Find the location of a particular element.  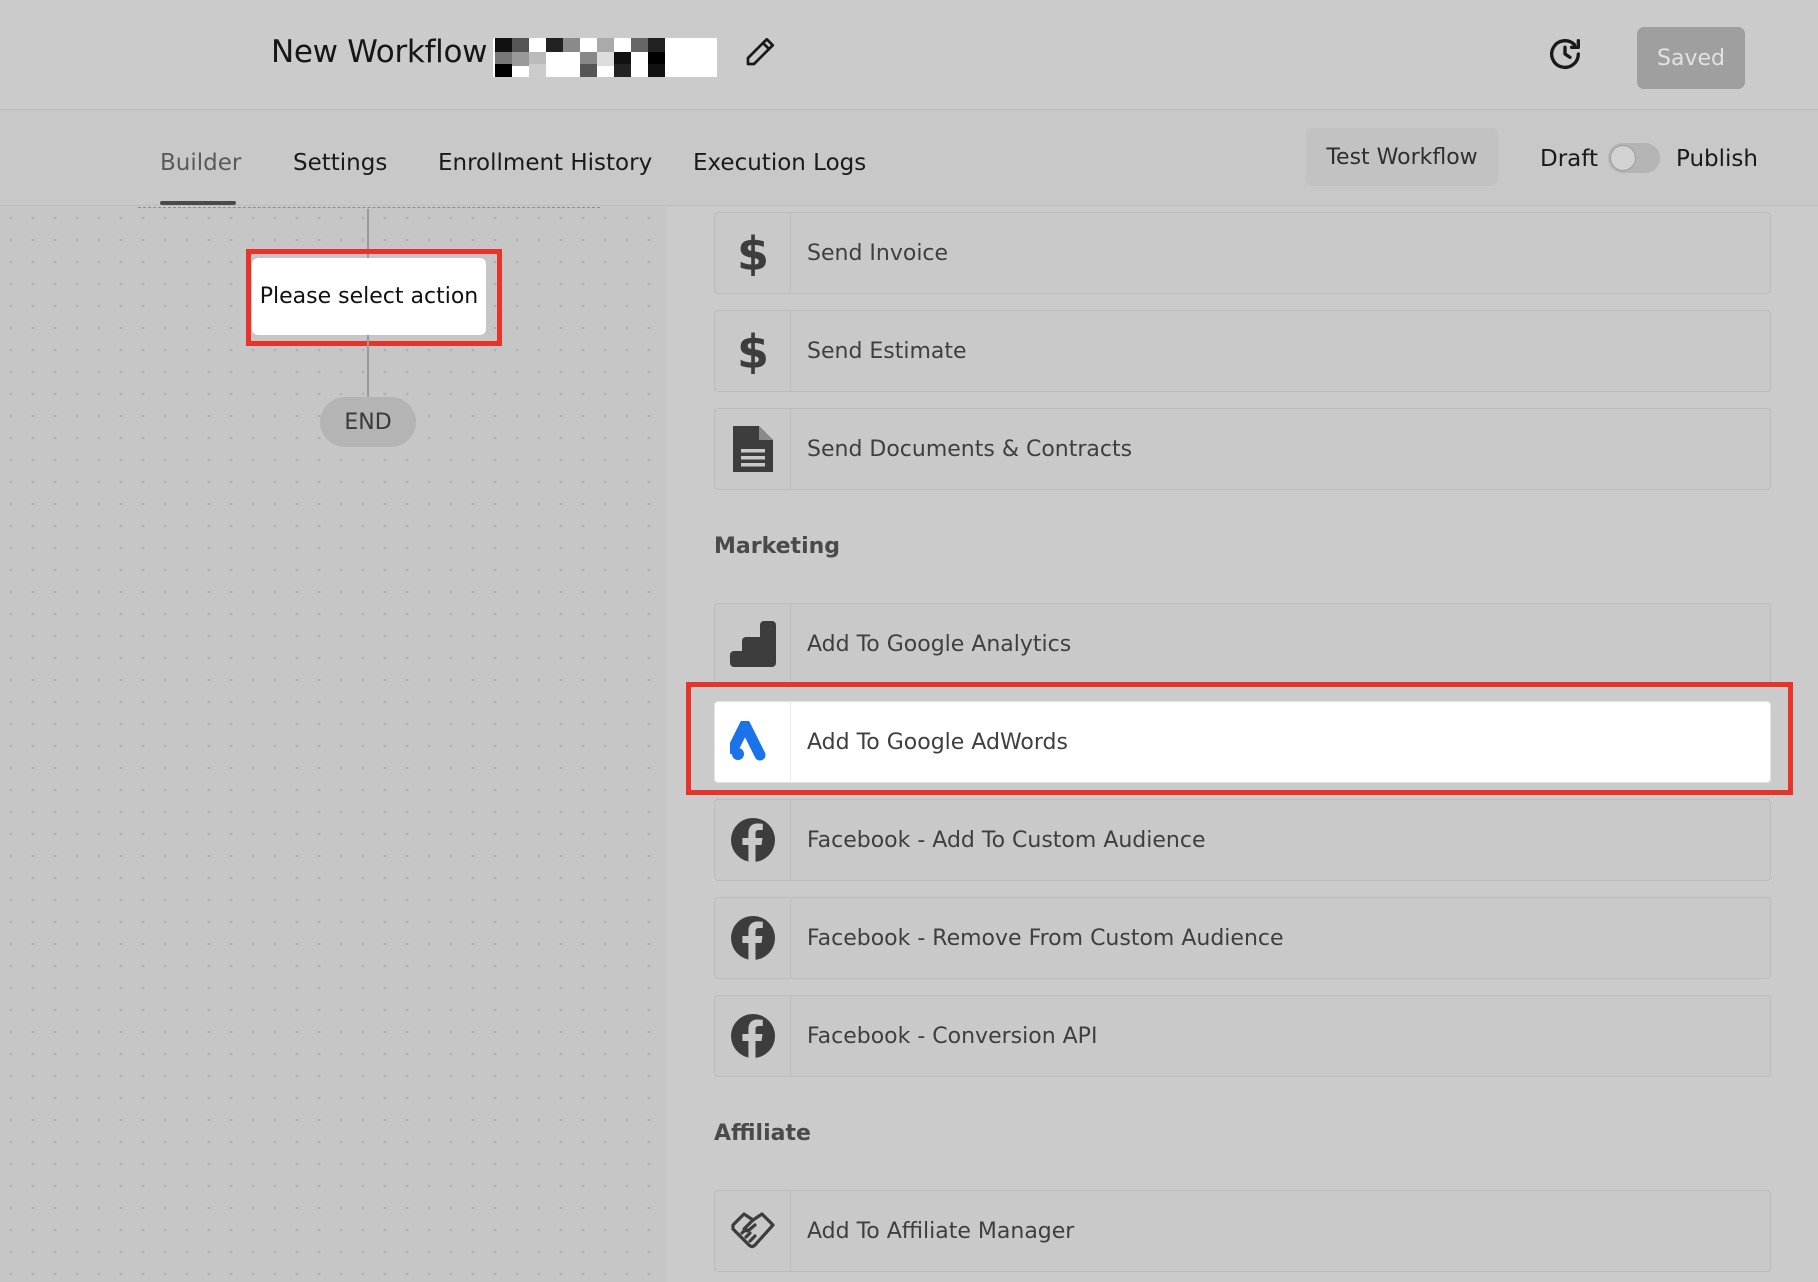

workflow-title: New Workflow : is located at coordinates (389, 52).